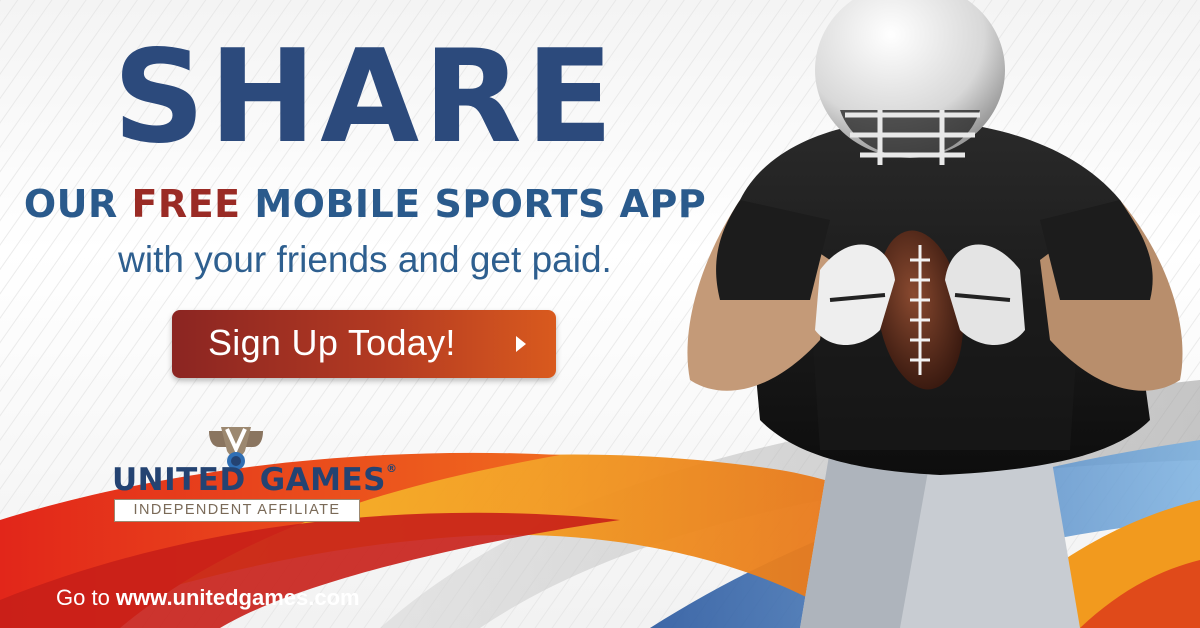 This screenshot has height=628, width=1200. Describe the element at coordinates (179, 480) in the screenshot. I see `logo-word-united: UNITED` at that location.